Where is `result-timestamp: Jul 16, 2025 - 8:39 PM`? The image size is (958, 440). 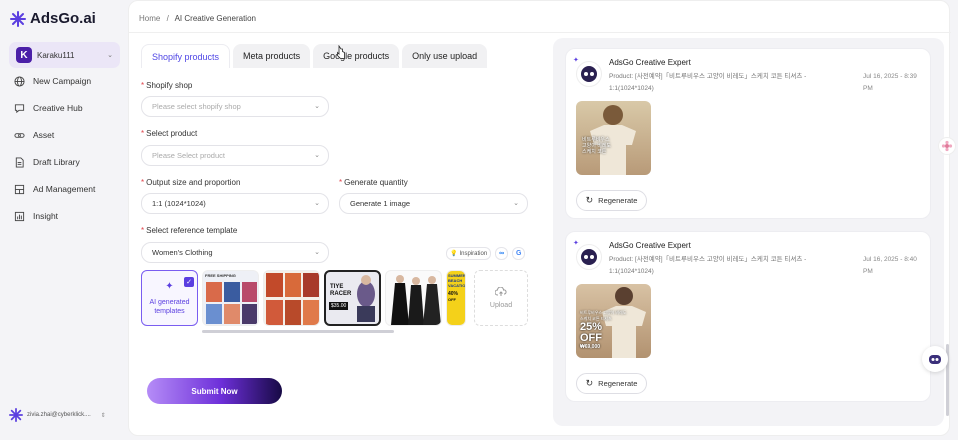 result-timestamp: Jul 16, 2025 - 8:39 PM is located at coordinates (890, 82).